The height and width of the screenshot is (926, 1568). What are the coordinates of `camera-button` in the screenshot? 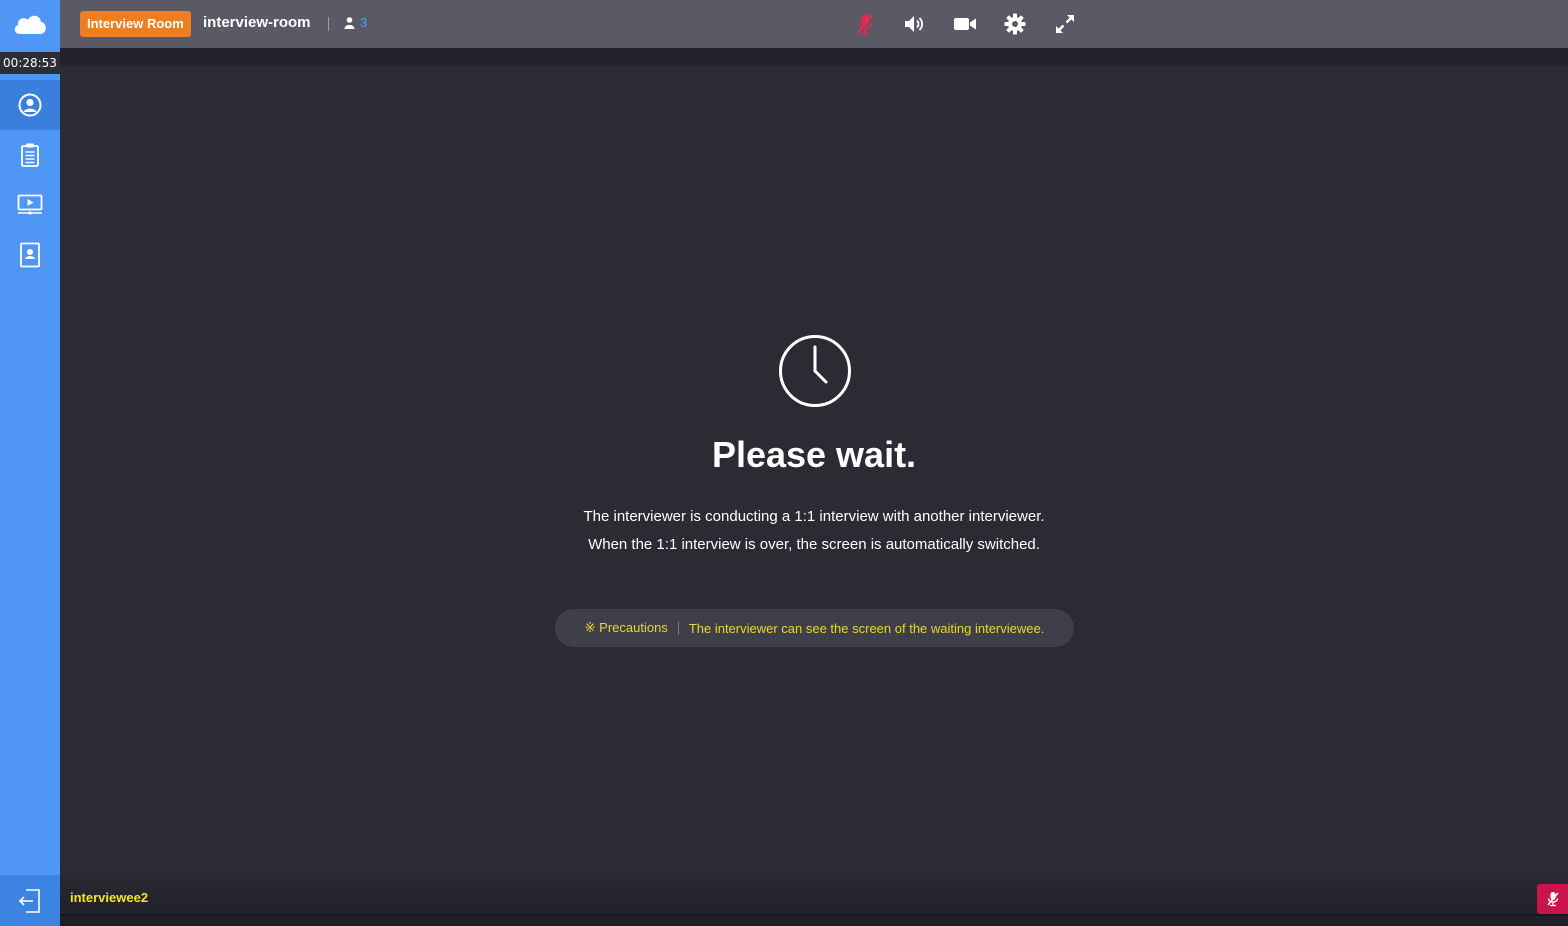 It's located at (965, 24).